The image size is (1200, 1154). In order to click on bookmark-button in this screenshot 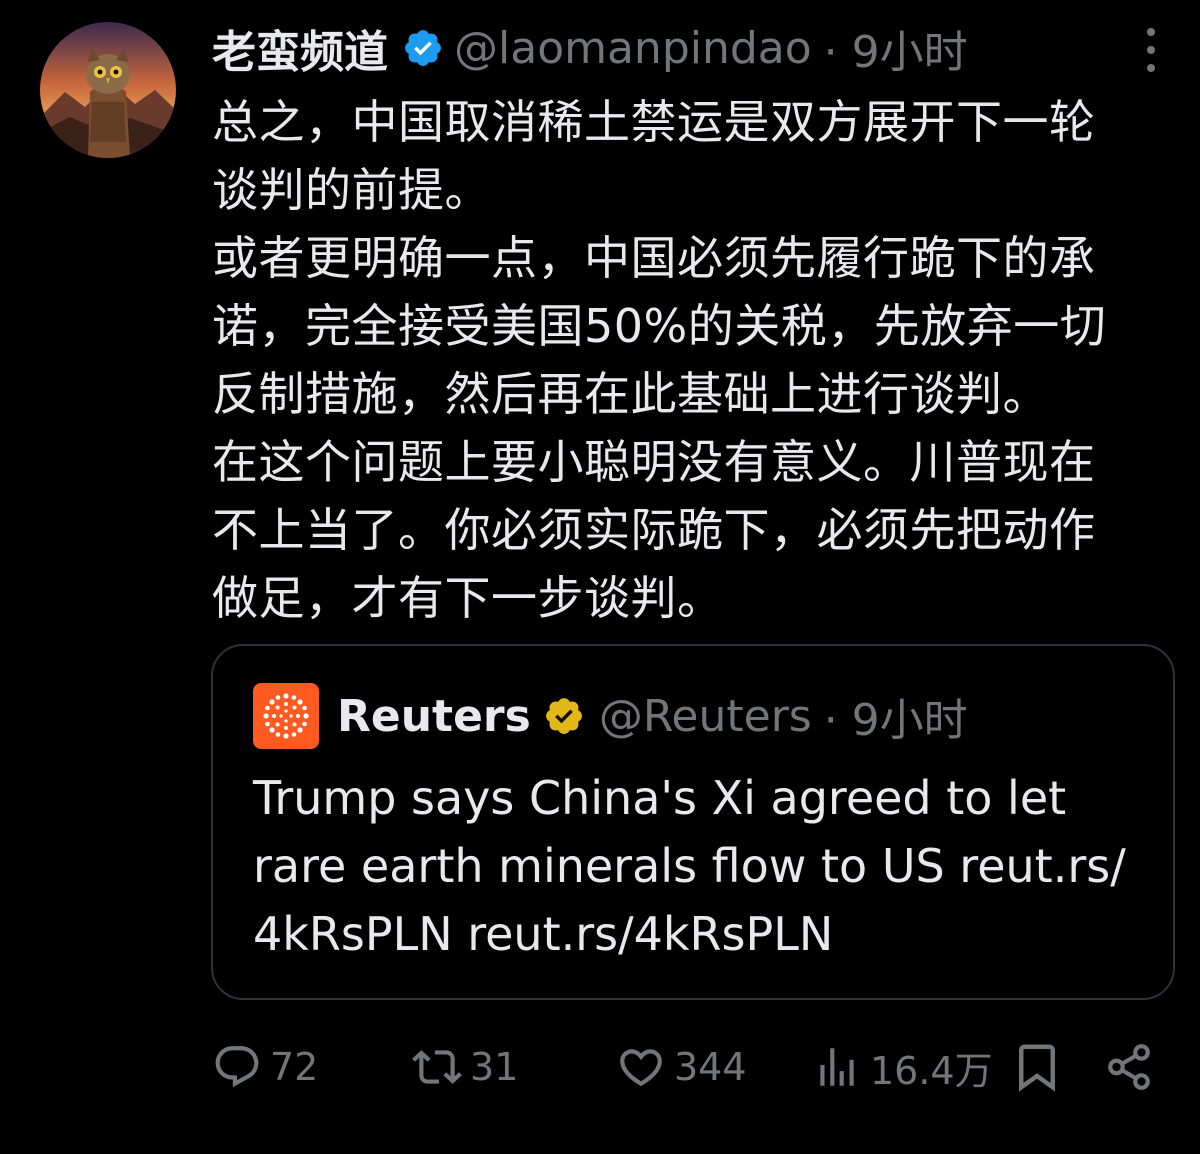, I will do `click(1041, 1067)`.